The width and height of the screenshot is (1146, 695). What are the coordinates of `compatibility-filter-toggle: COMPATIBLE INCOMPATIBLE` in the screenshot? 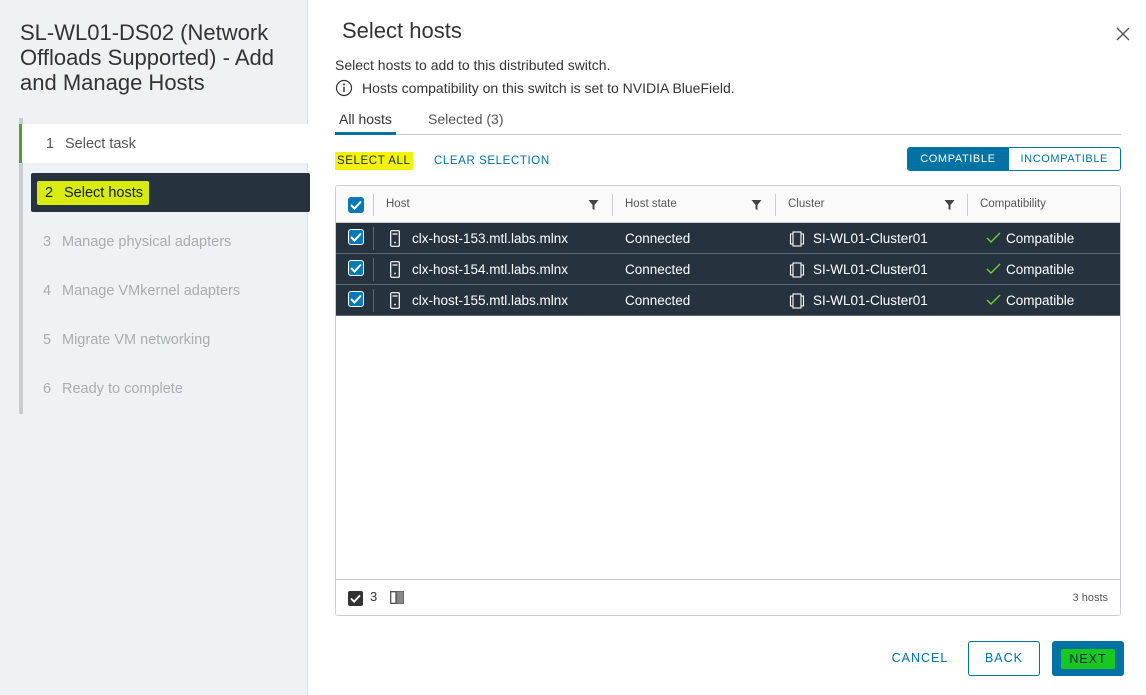 It's located at (1014, 159).